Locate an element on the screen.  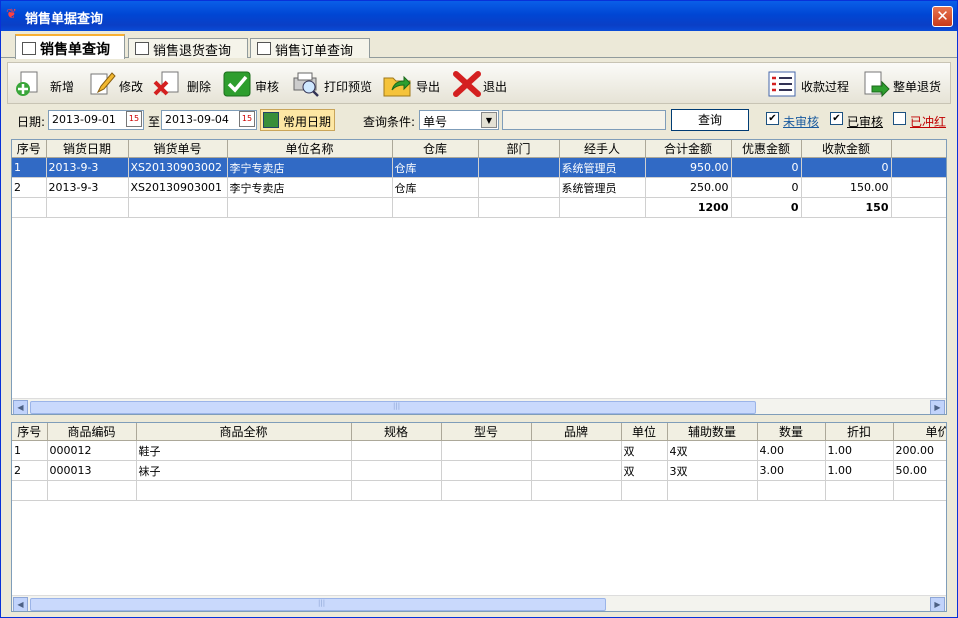
column-header: 经手人 is located at coordinates (602, 149).